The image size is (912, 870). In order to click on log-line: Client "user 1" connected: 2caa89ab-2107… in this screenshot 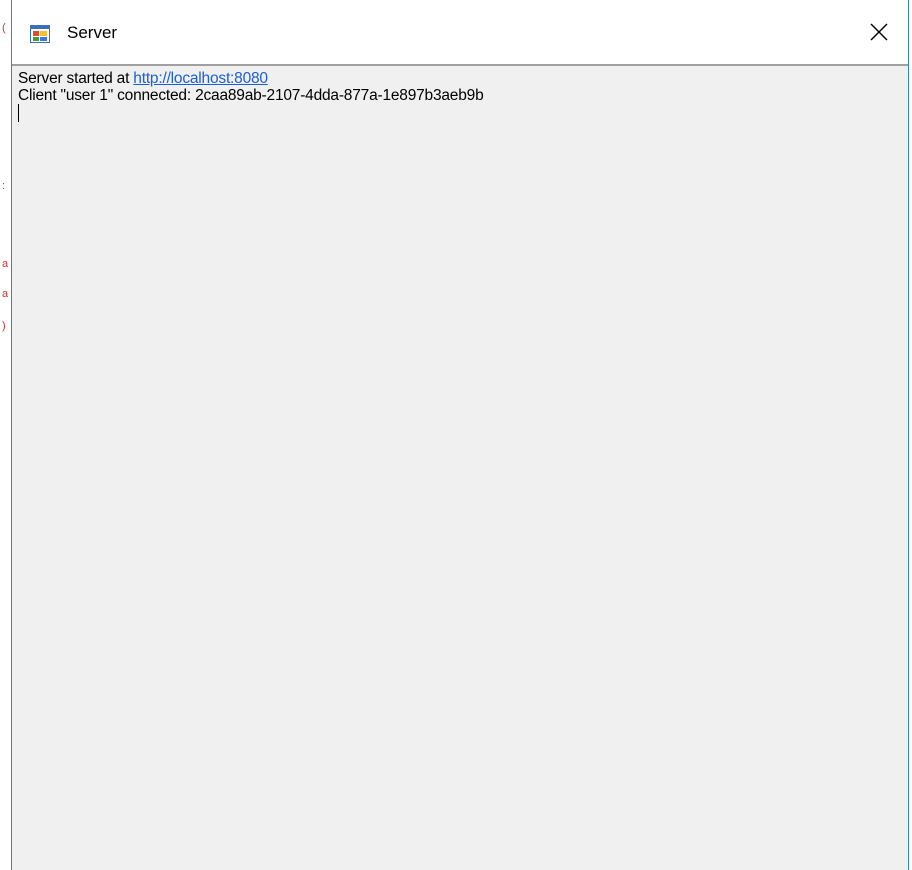, I will do `click(460, 95)`.